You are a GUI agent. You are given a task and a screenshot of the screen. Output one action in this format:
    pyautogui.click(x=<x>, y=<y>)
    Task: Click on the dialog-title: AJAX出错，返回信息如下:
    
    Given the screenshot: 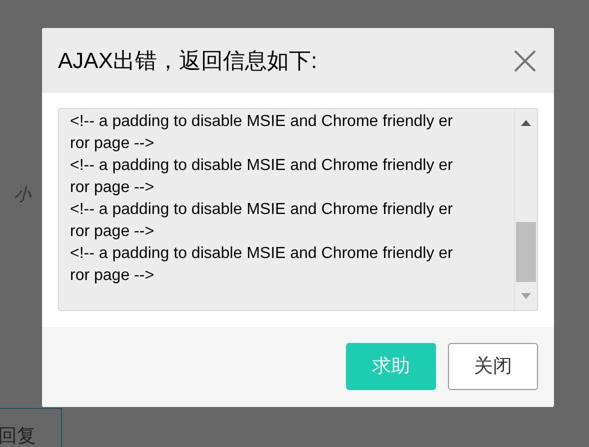 What is the action you would take?
    pyautogui.click(x=188, y=60)
    